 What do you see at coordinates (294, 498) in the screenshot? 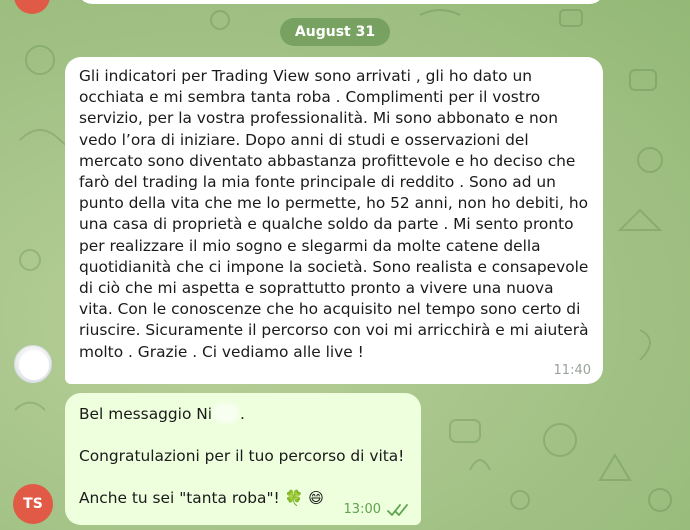
I see `four-leaf-clover-icon: 🍀` at bounding box center [294, 498].